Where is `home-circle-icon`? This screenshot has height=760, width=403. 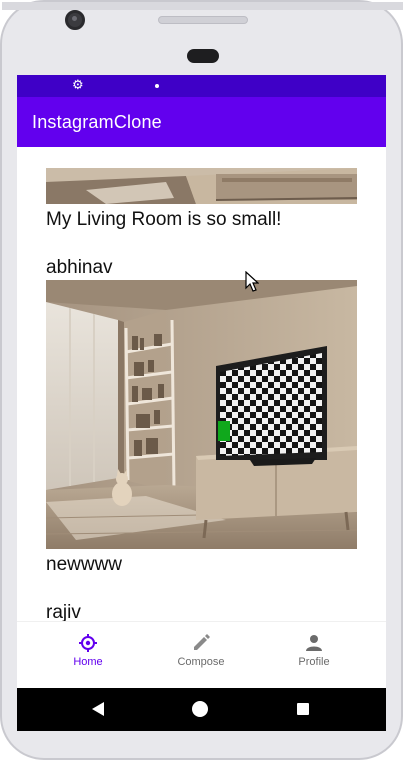
home-circle-icon is located at coordinates (200, 709).